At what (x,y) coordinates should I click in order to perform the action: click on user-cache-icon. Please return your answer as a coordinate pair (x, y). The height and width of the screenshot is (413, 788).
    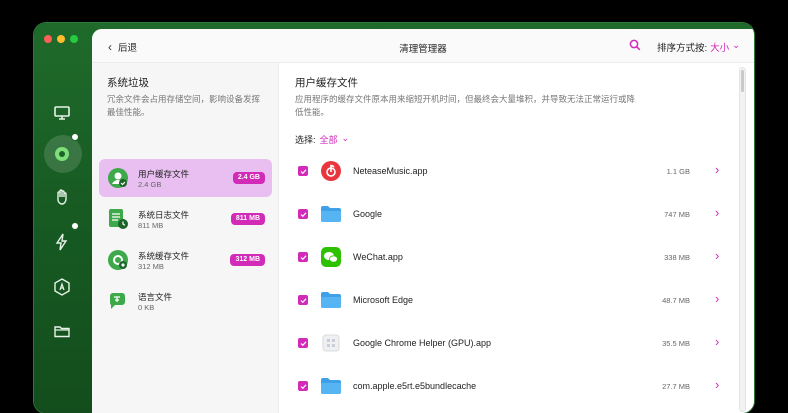
    Looking at the image, I should click on (118, 178).